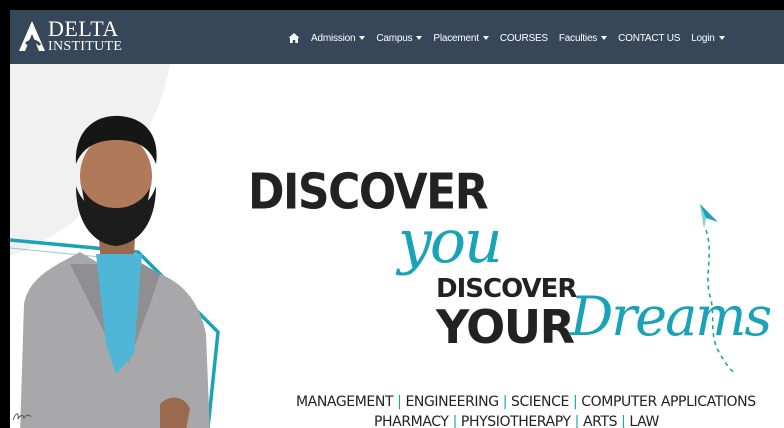 The width and height of the screenshot is (784, 428). Describe the element at coordinates (32, 36) in the screenshot. I see `delta-logo-icon` at that location.